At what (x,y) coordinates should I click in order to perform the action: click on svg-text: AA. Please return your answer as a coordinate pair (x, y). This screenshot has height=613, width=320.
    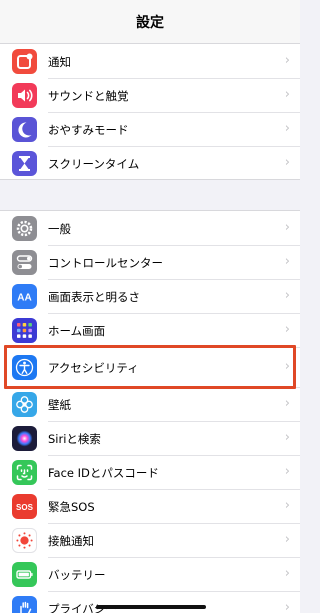
    Looking at the image, I should click on (24, 298).